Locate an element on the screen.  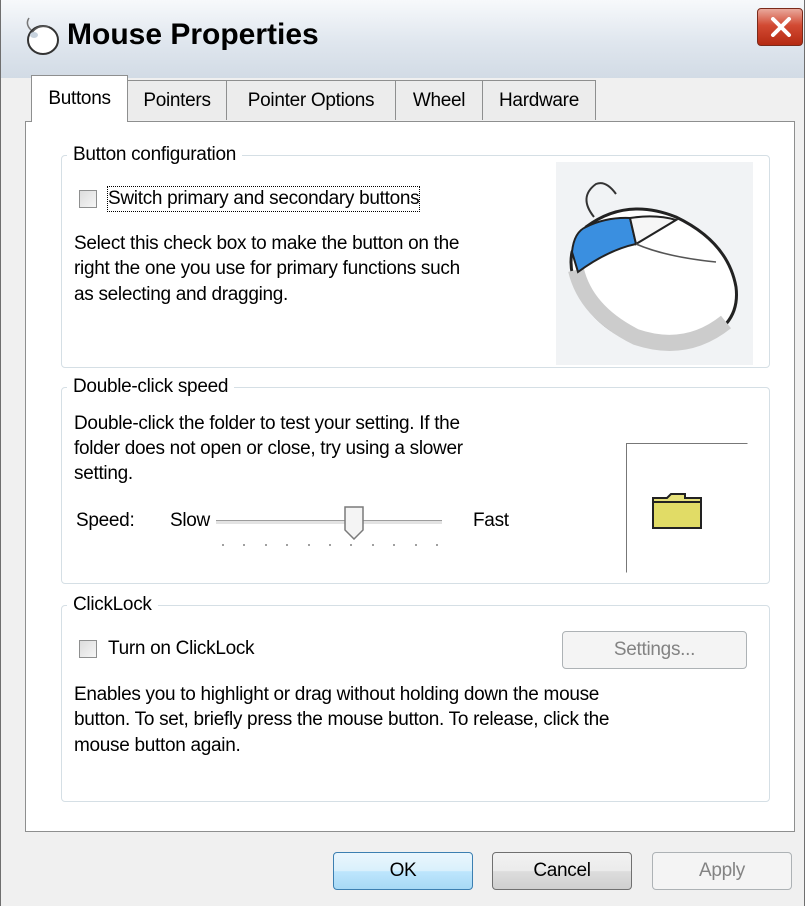
switch-buttons-label: Switch primary and secondary buttons is located at coordinates (263, 199).